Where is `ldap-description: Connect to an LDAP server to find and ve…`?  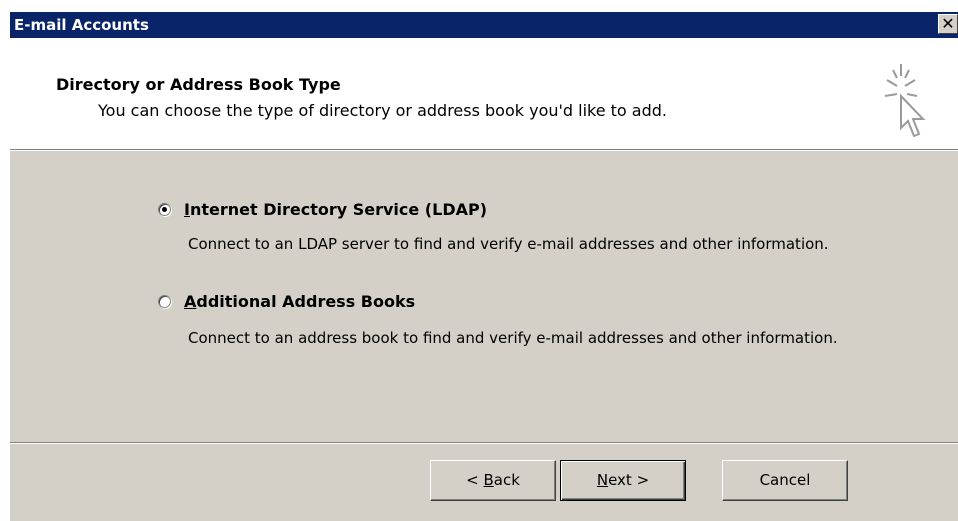 ldap-description: Connect to an LDAP server to find and ve… is located at coordinates (508, 244).